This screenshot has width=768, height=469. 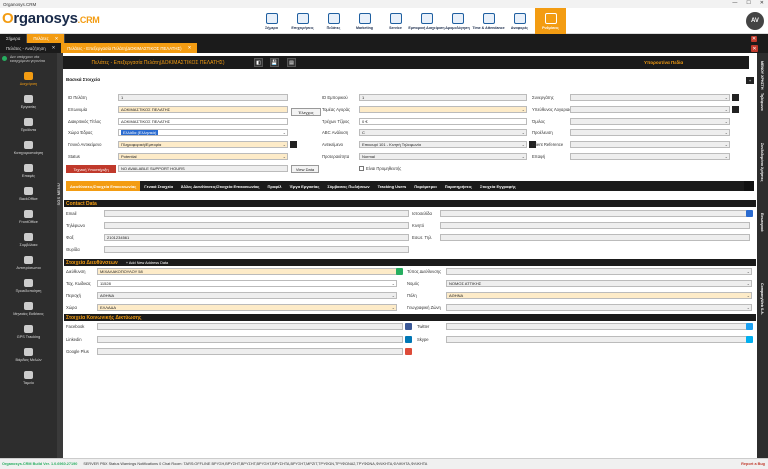 What do you see at coordinates (247, 271) in the screenshot?
I see `address-0-field: ΜΙΧΑΛΑΚΟΠΟΥΛΟΥ 58` at bounding box center [247, 271].